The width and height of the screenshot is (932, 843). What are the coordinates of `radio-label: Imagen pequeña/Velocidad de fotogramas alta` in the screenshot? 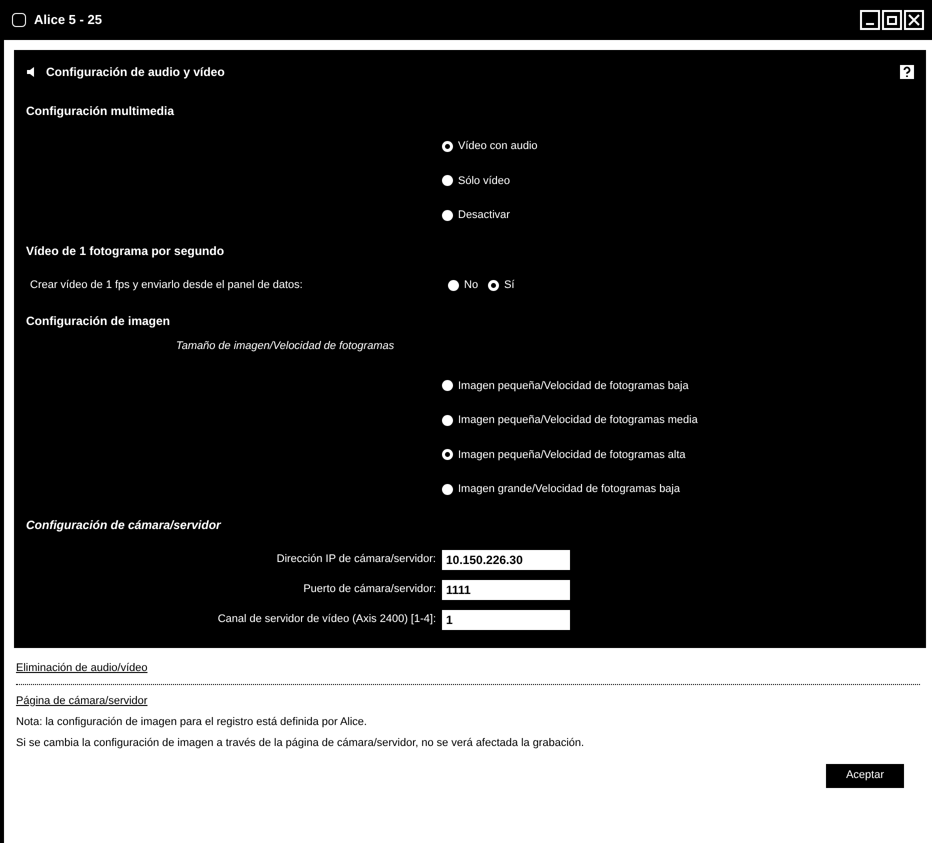 It's located at (572, 455).